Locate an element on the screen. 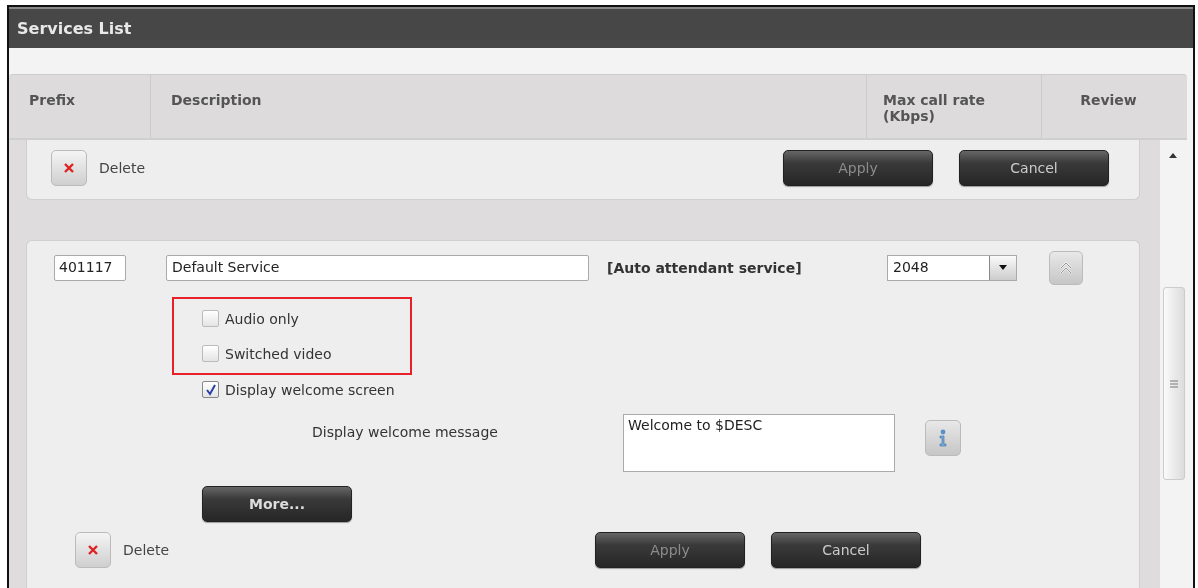  rate-dropdown: 2048 is located at coordinates (952, 268).